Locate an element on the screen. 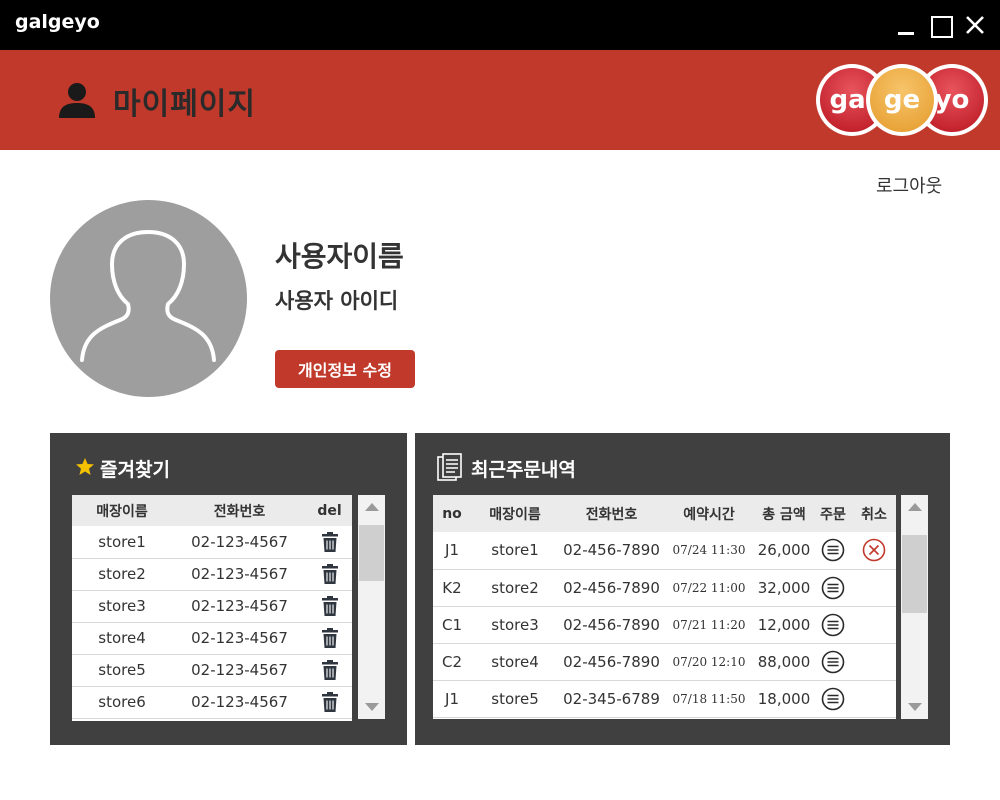  close-icon is located at coordinates (975, 25).